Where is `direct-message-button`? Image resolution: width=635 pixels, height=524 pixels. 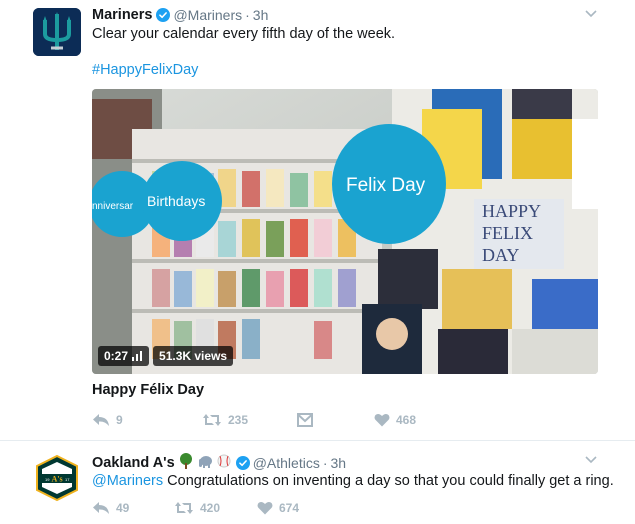
direct-message-button is located at coordinates (335, 420).